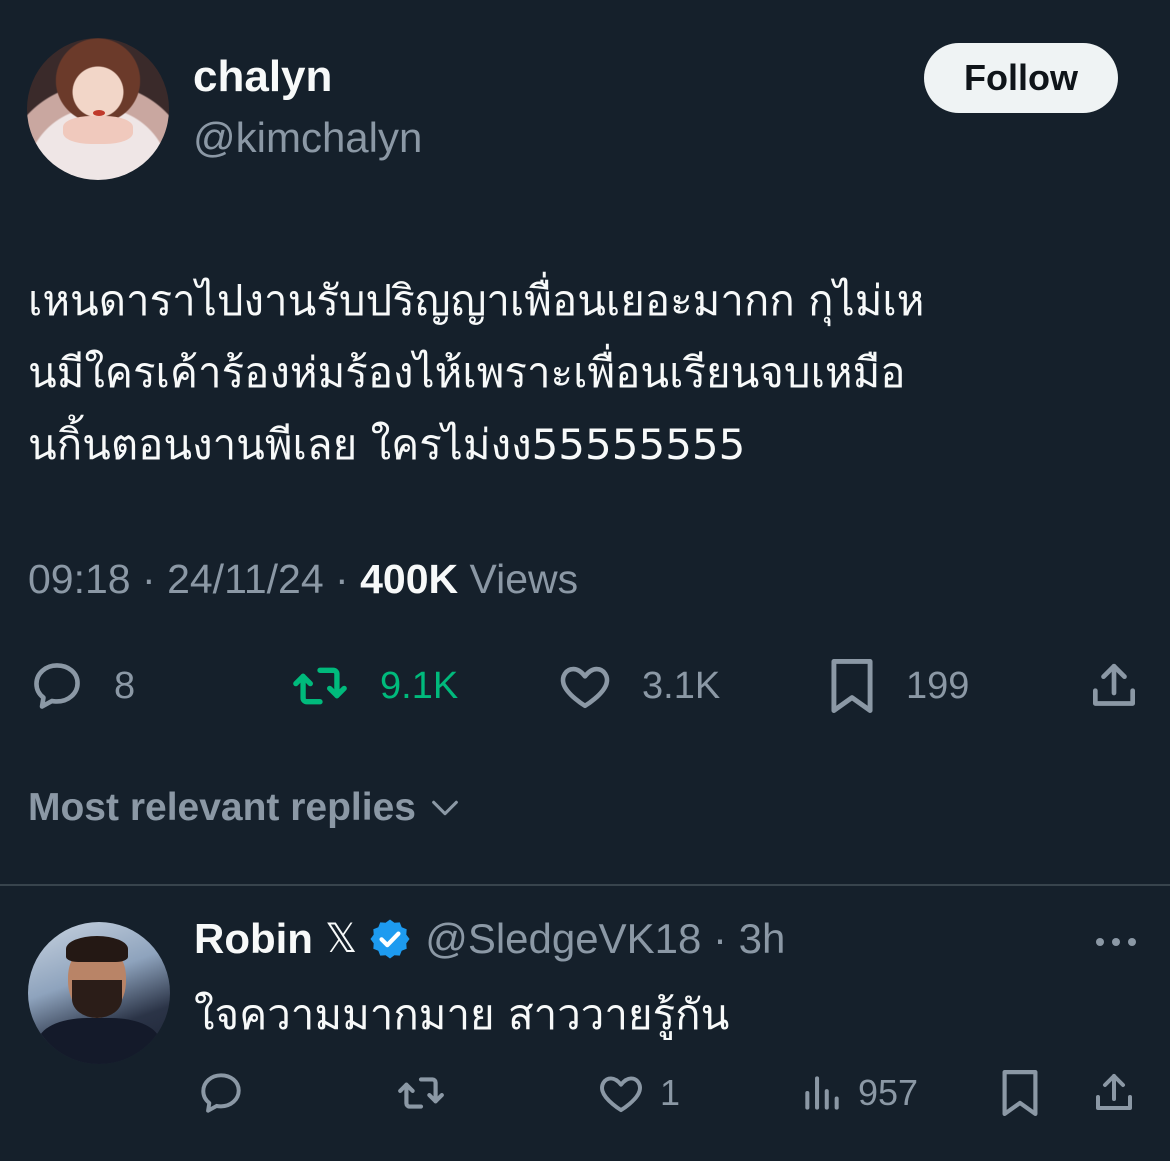 The height and width of the screenshot is (1161, 1170). I want to click on reply-sort-label: Most relevant replies, so click(222, 807).